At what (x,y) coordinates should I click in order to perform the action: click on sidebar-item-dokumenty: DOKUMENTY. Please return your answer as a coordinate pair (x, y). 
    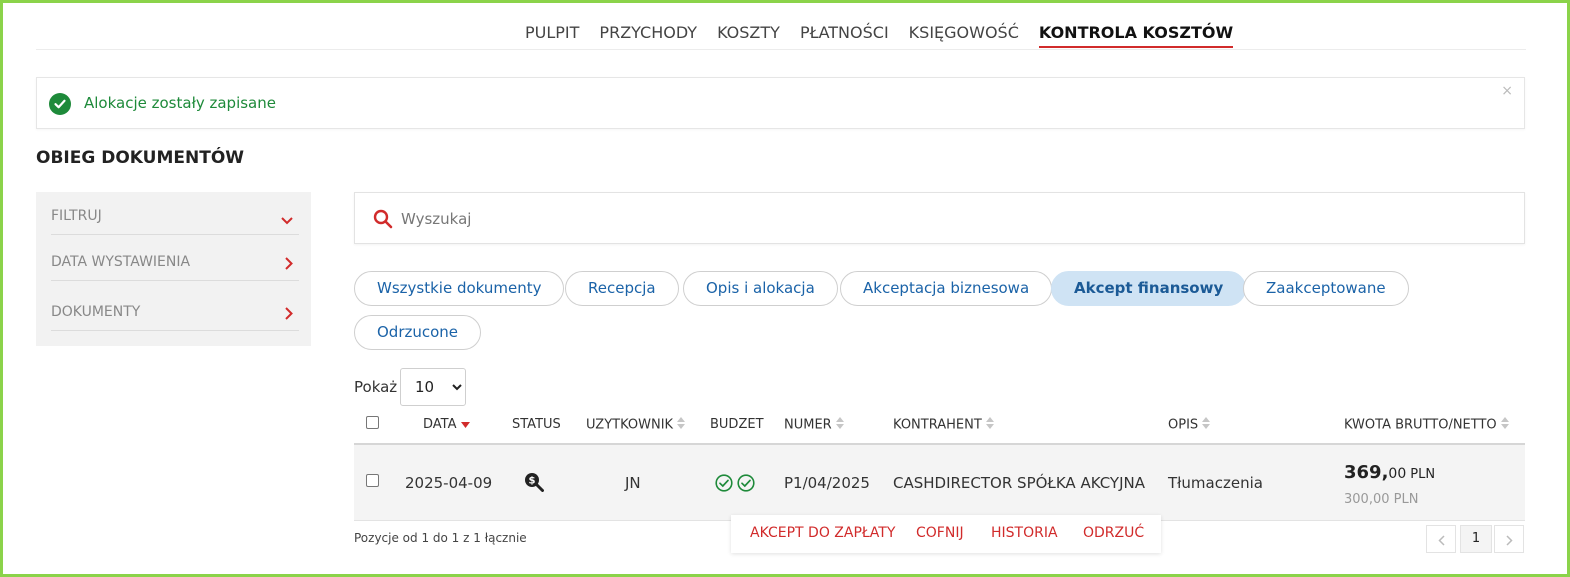
    Looking at the image, I should click on (175, 311).